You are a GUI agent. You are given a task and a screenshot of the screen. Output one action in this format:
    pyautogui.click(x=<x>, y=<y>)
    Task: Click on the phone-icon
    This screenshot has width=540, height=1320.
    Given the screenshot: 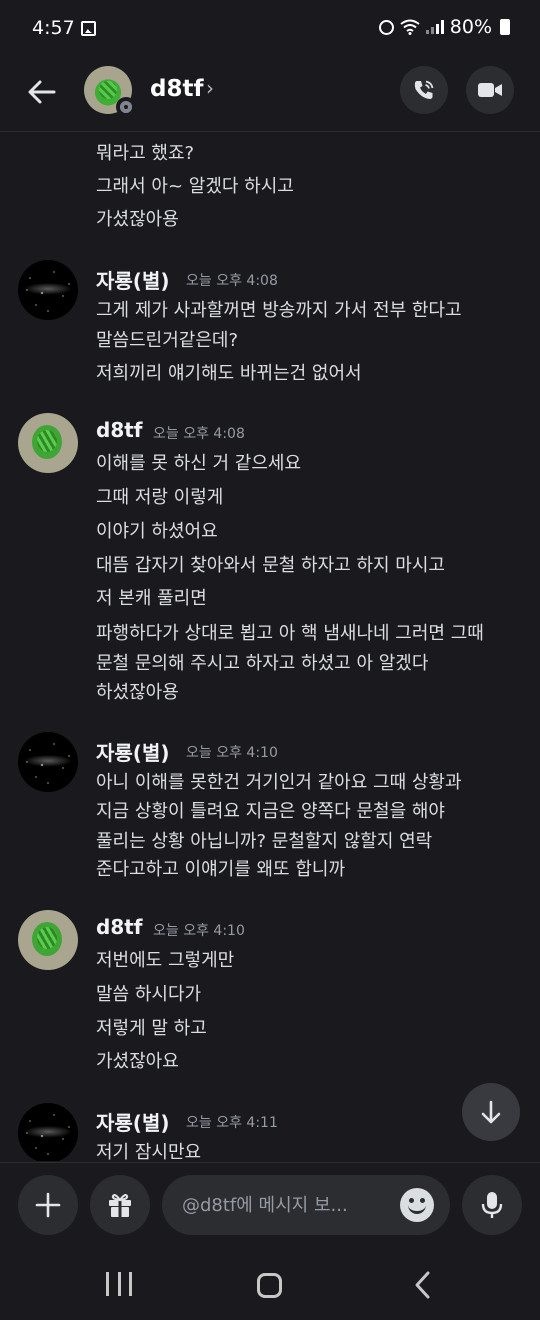 What is the action you would take?
    pyautogui.click(x=424, y=89)
    